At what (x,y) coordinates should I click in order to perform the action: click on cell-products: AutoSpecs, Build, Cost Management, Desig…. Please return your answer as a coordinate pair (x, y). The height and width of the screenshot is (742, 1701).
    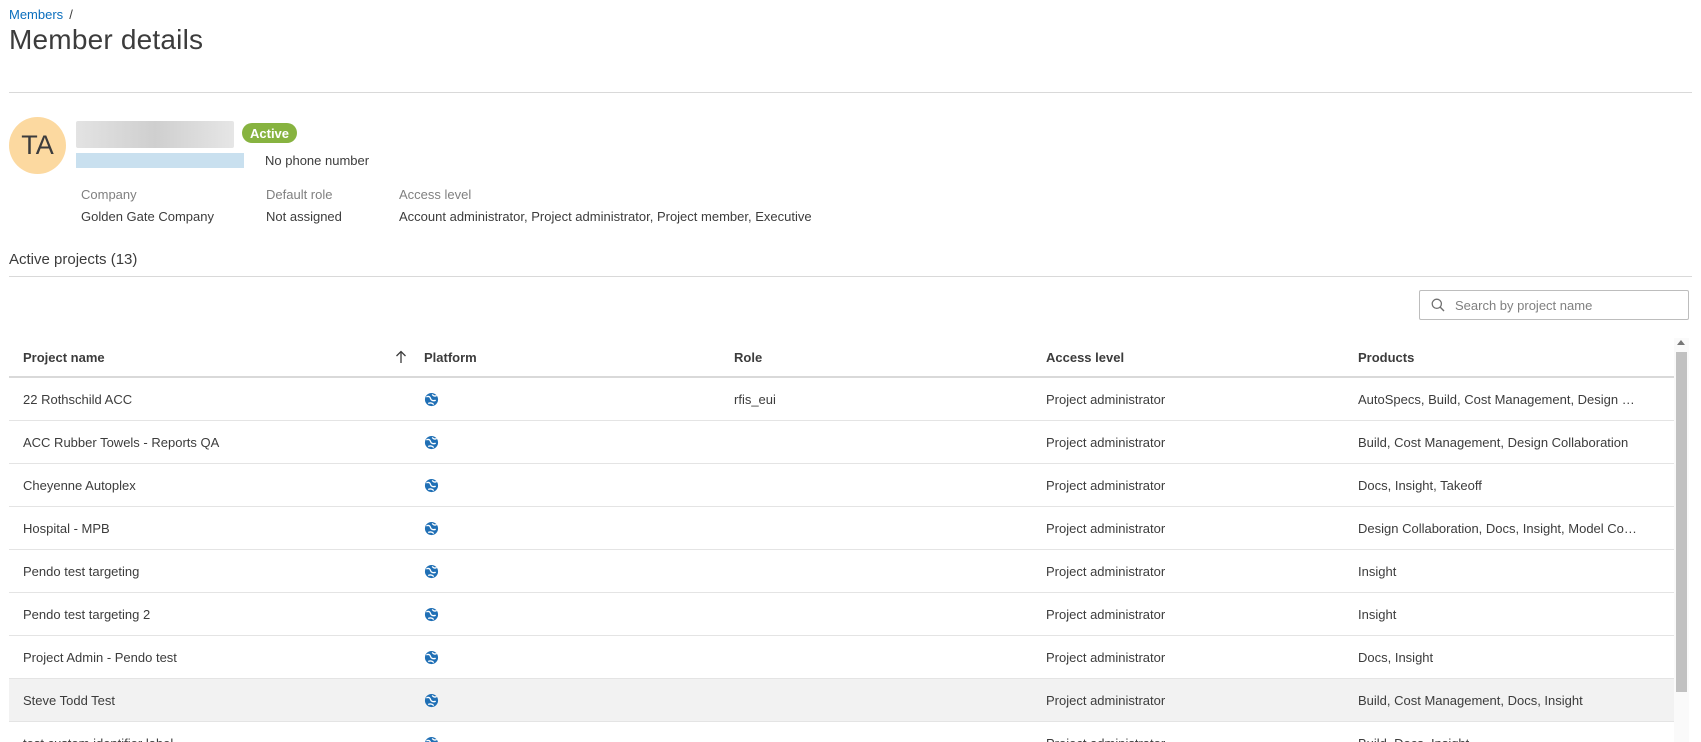
    Looking at the image, I should click on (1499, 399).